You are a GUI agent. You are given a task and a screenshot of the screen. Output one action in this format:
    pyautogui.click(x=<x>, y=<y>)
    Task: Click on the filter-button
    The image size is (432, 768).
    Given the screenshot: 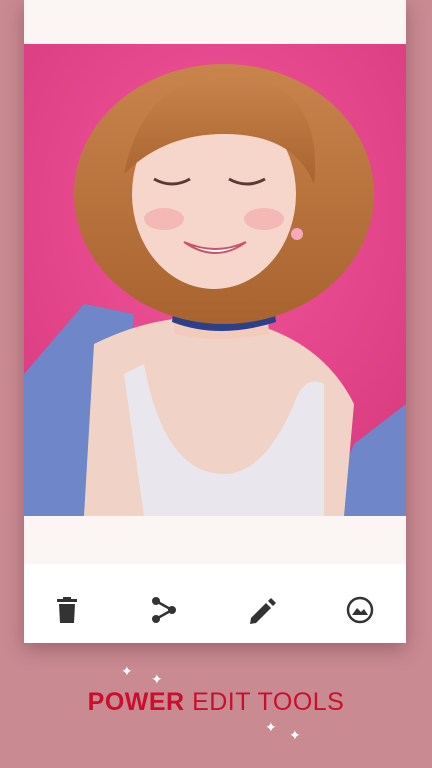 What is the action you would take?
    pyautogui.click(x=360, y=610)
    